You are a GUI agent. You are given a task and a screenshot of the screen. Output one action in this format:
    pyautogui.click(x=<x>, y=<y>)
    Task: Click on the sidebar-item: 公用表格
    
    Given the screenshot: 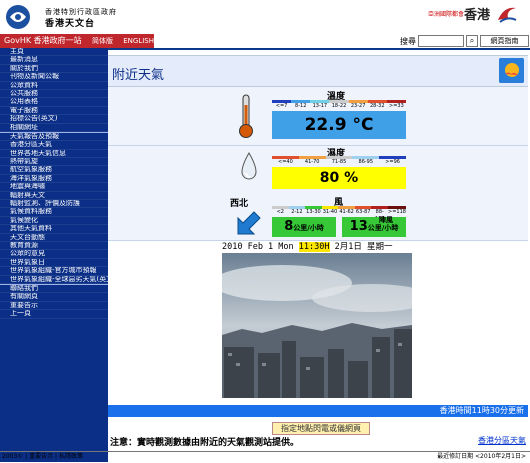 What is the action you would take?
    pyautogui.click(x=54, y=102)
    